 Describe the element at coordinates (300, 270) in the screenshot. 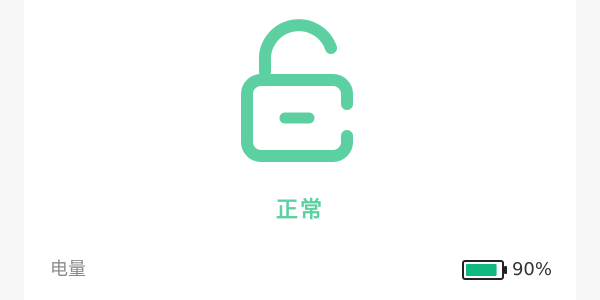

I see `battery-row: 电量 90%` at that location.